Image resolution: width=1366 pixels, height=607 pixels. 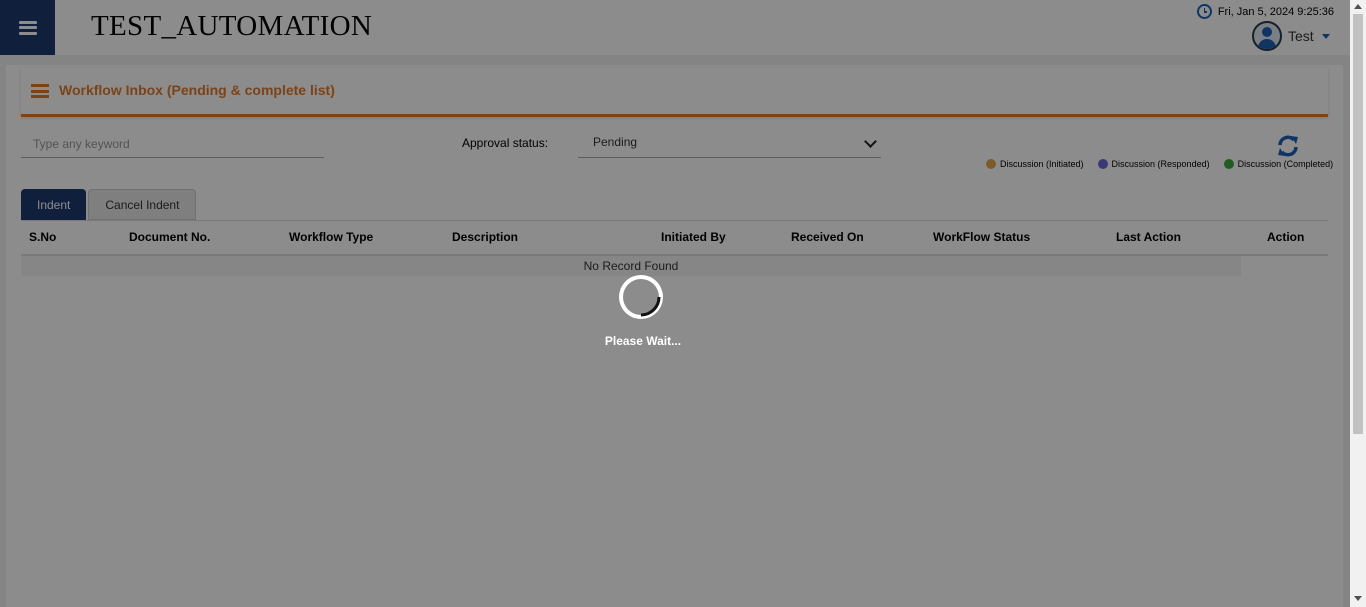 What do you see at coordinates (641, 297) in the screenshot?
I see `spinner-icon` at bounding box center [641, 297].